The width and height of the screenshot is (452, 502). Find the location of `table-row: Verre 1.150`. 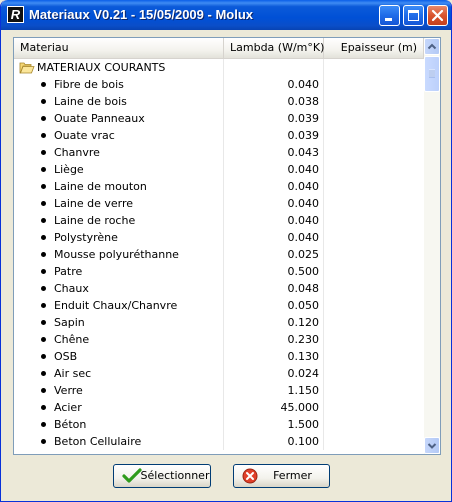

table-row: Verre 1.150 is located at coordinates (219, 390).